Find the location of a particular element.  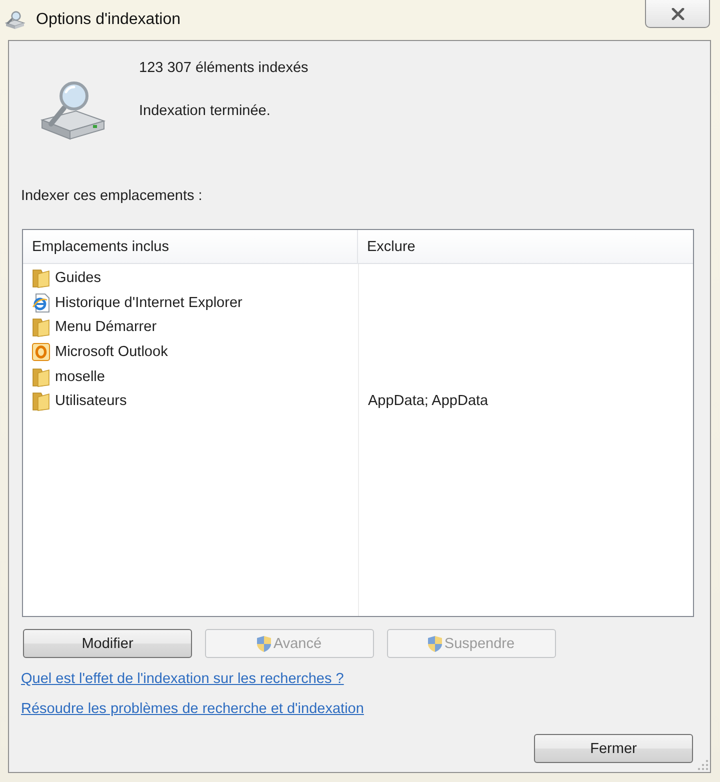

excluded-folders: AppData; AppData is located at coordinates (428, 401).